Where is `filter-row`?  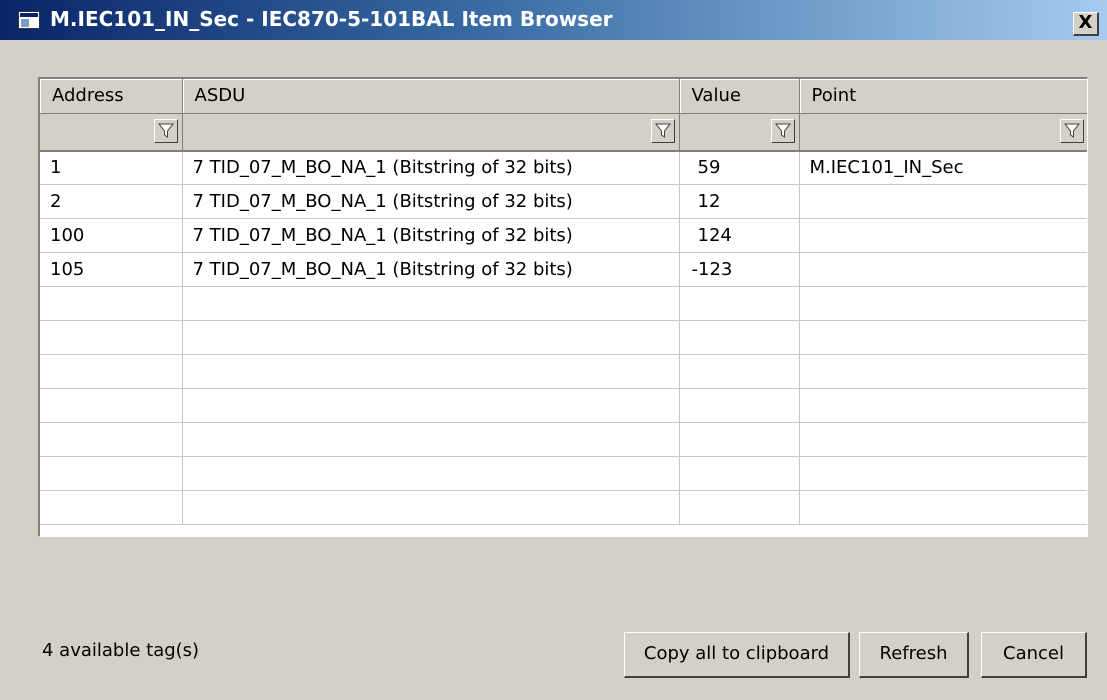 filter-row is located at coordinates (563, 132).